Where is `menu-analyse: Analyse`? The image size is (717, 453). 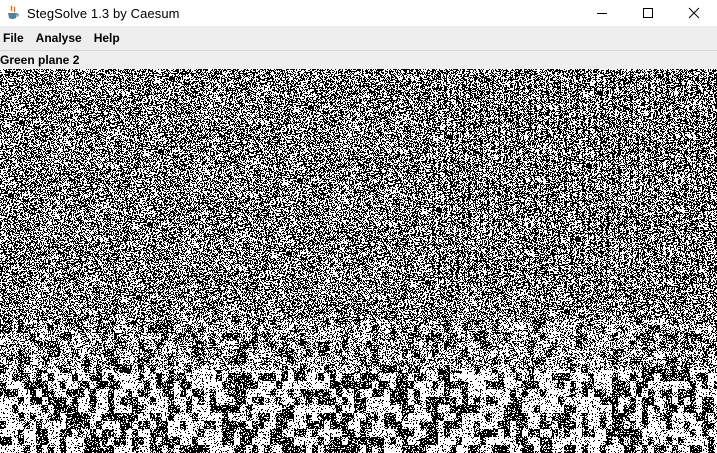
menu-analyse: Analyse is located at coordinates (60, 38).